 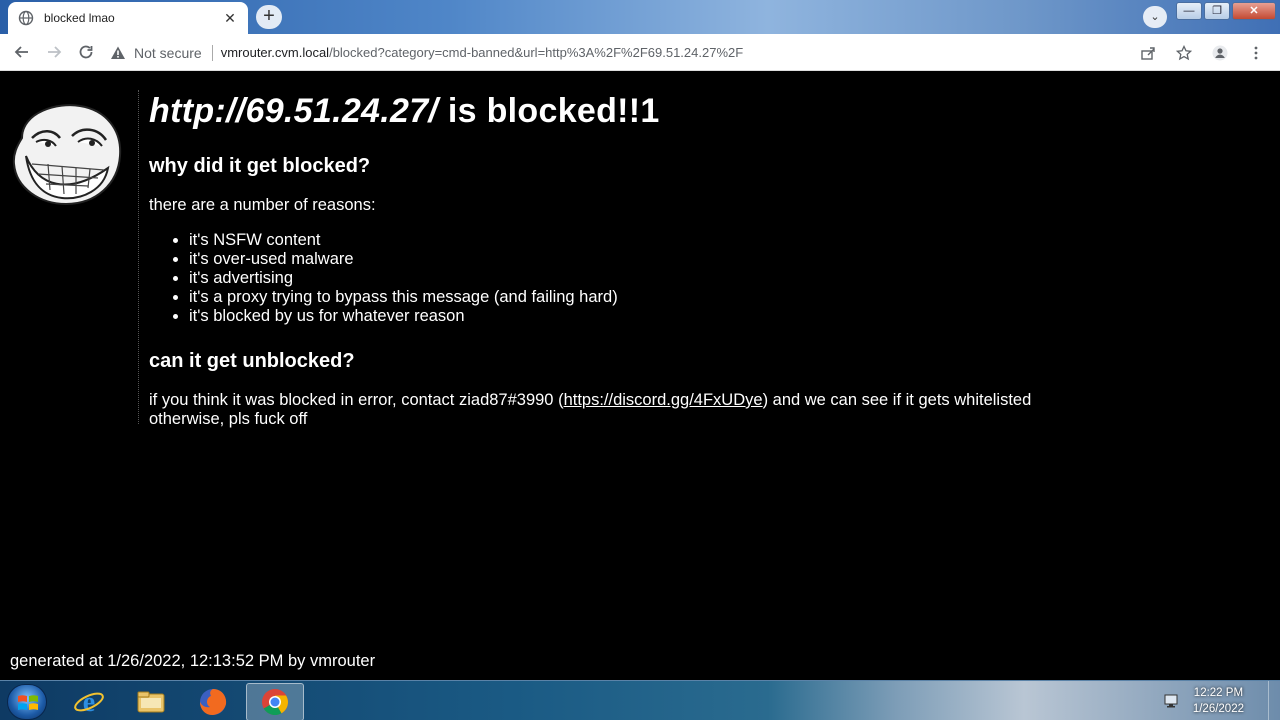 I want to click on list-item: it's over-used malware, so click(x=729, y=259).